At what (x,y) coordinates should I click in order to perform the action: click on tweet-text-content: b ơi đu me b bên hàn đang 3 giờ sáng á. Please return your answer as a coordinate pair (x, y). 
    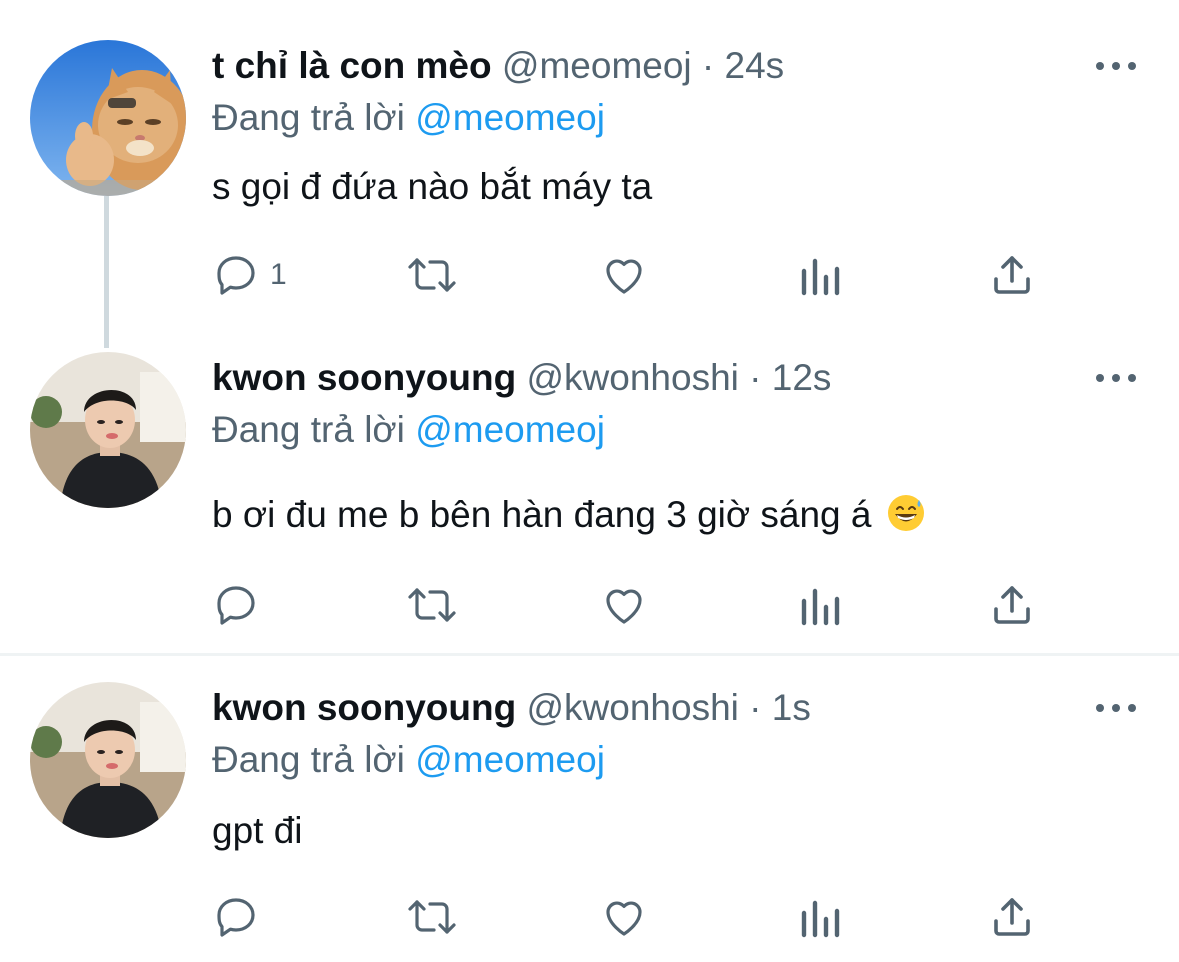
    Looking at the image, I should click on (542, 514).